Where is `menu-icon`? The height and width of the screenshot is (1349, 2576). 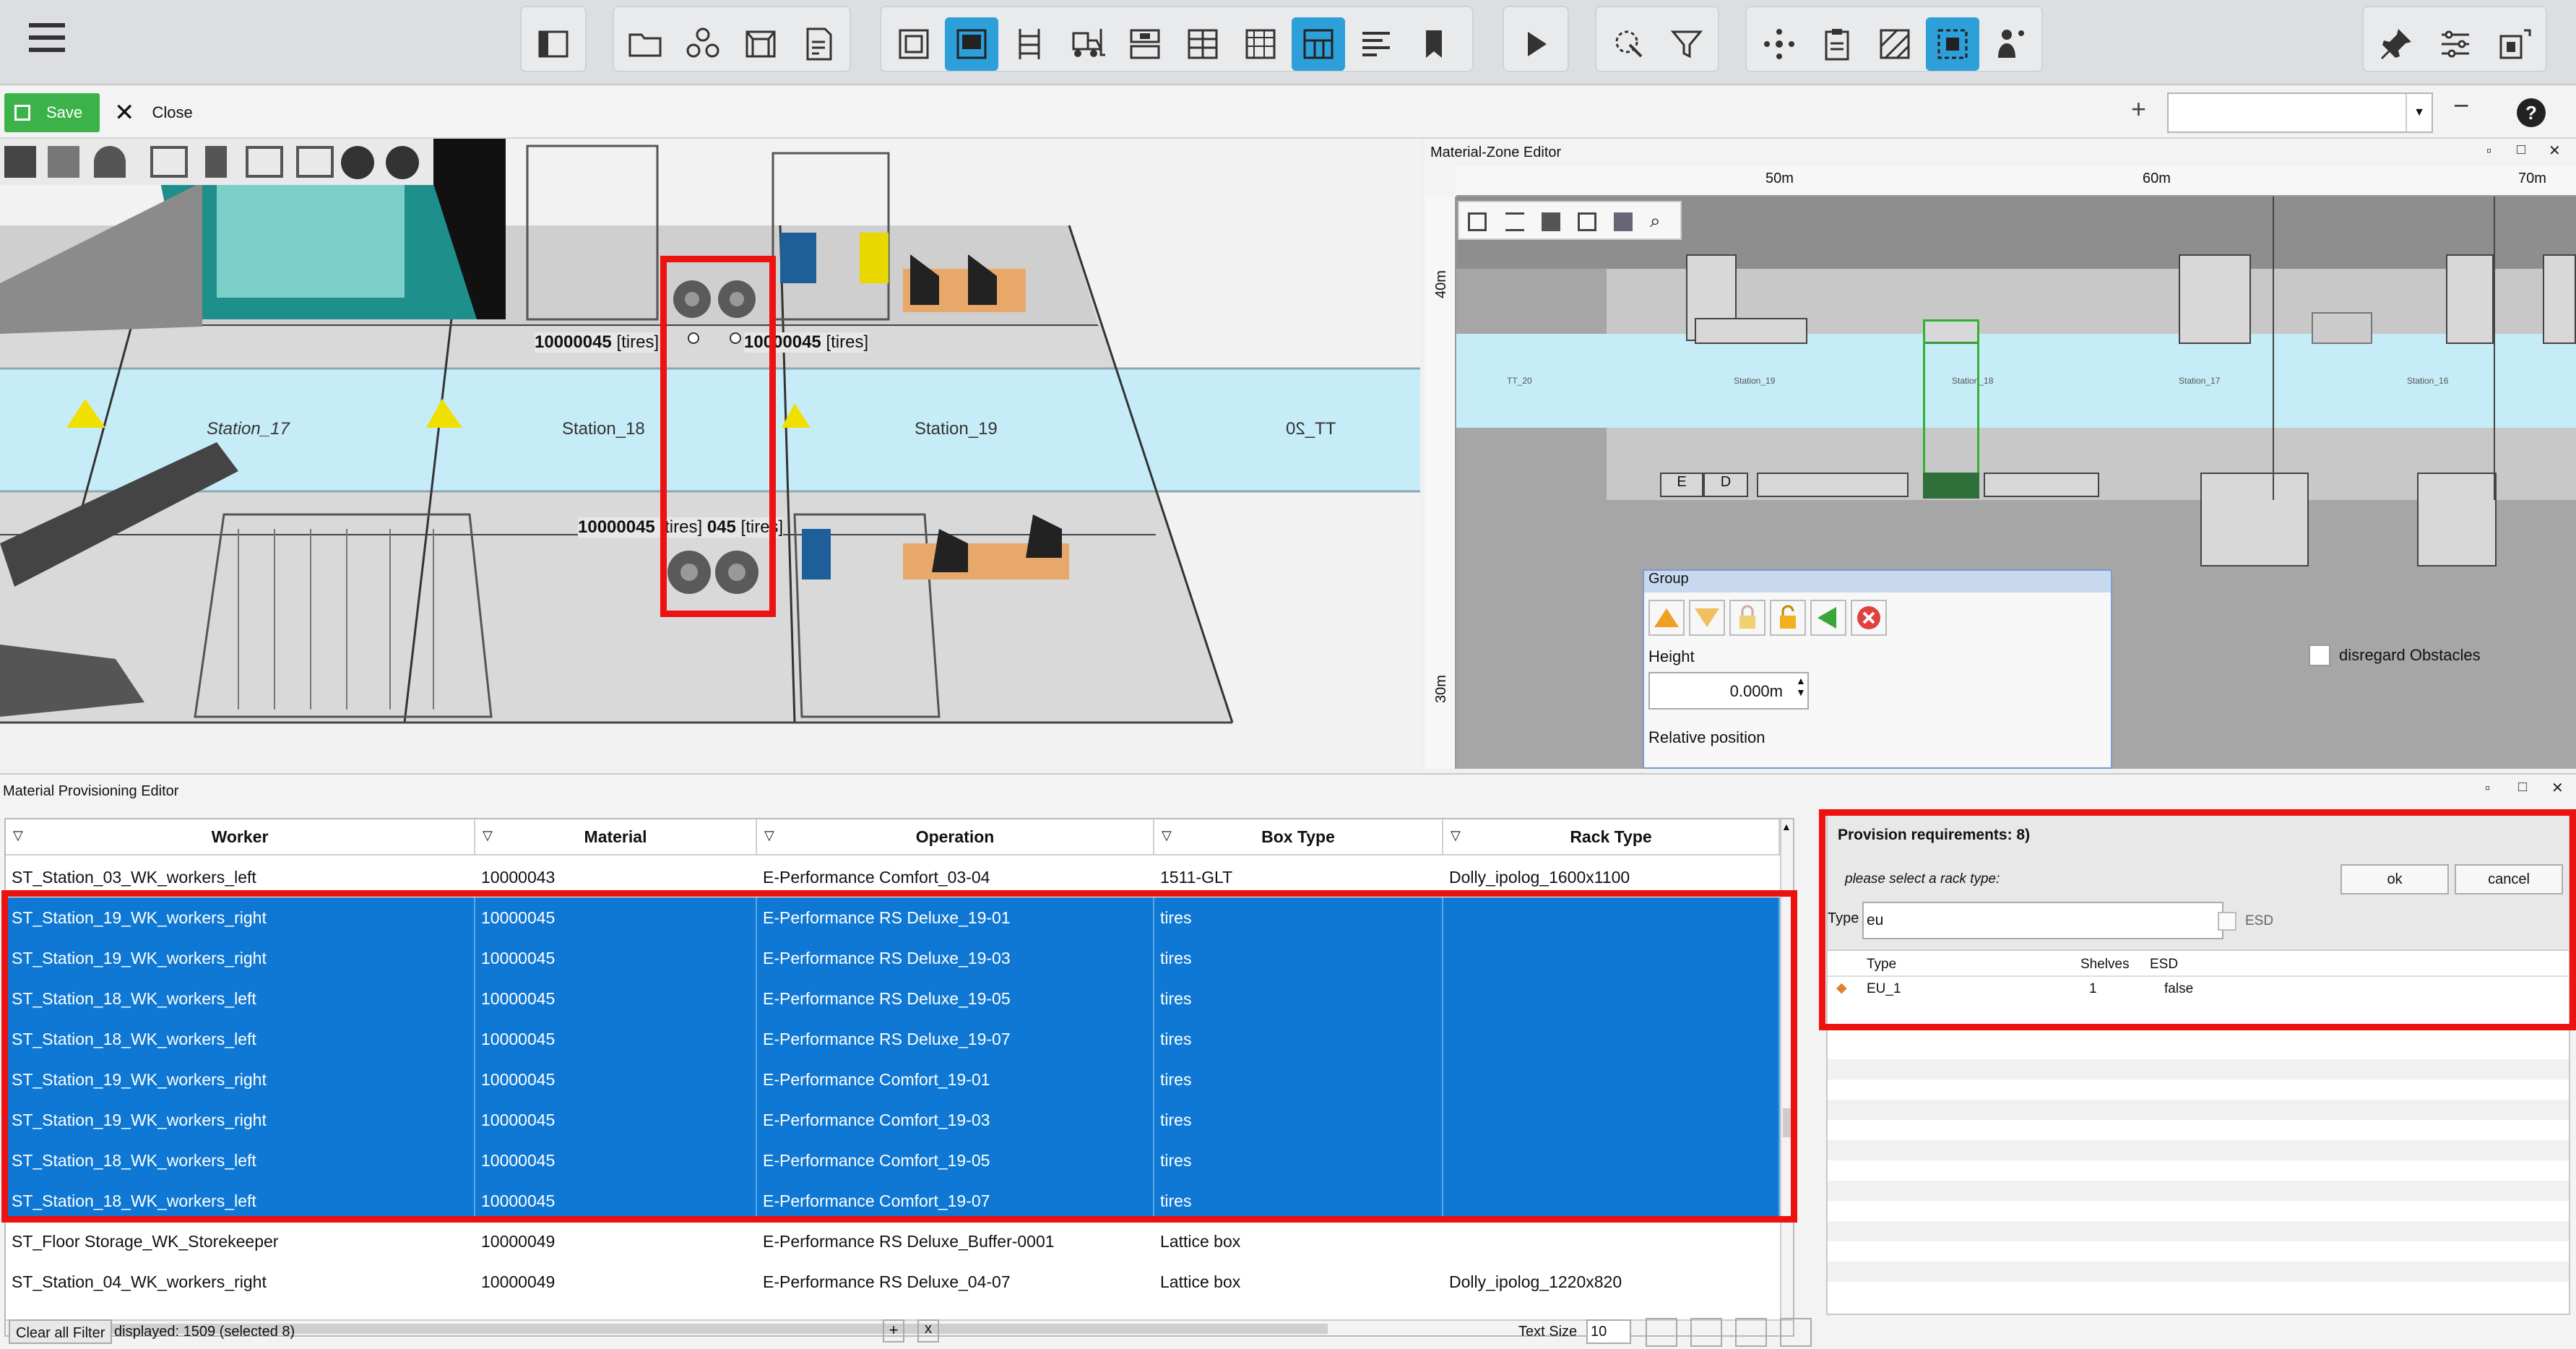 menu-icon is located at coordinates (47, 39).